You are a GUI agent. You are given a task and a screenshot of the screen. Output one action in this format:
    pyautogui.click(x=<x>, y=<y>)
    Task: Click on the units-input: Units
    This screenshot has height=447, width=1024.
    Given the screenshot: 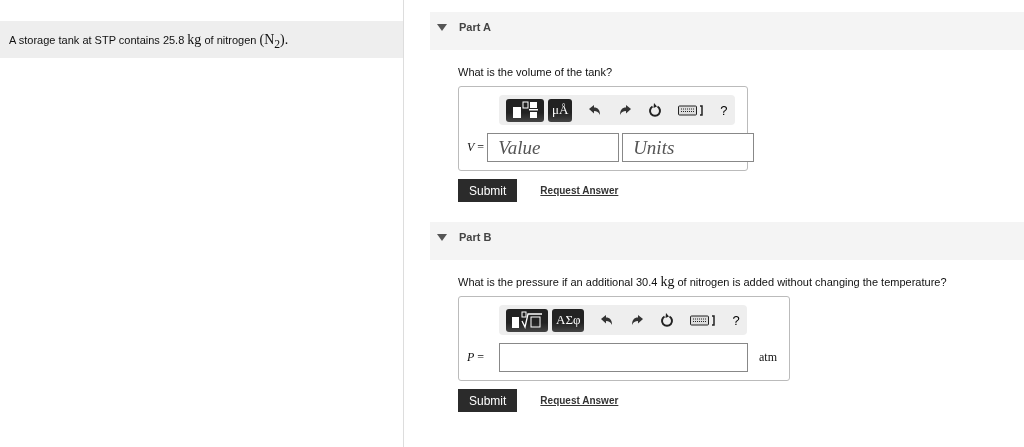 What is the action you would take?
    pyautogui.click(x=688, y=147)
    